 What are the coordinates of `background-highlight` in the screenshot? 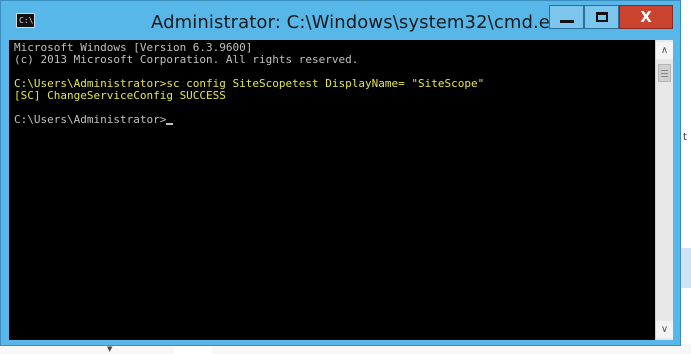 It's located at (686, 268).